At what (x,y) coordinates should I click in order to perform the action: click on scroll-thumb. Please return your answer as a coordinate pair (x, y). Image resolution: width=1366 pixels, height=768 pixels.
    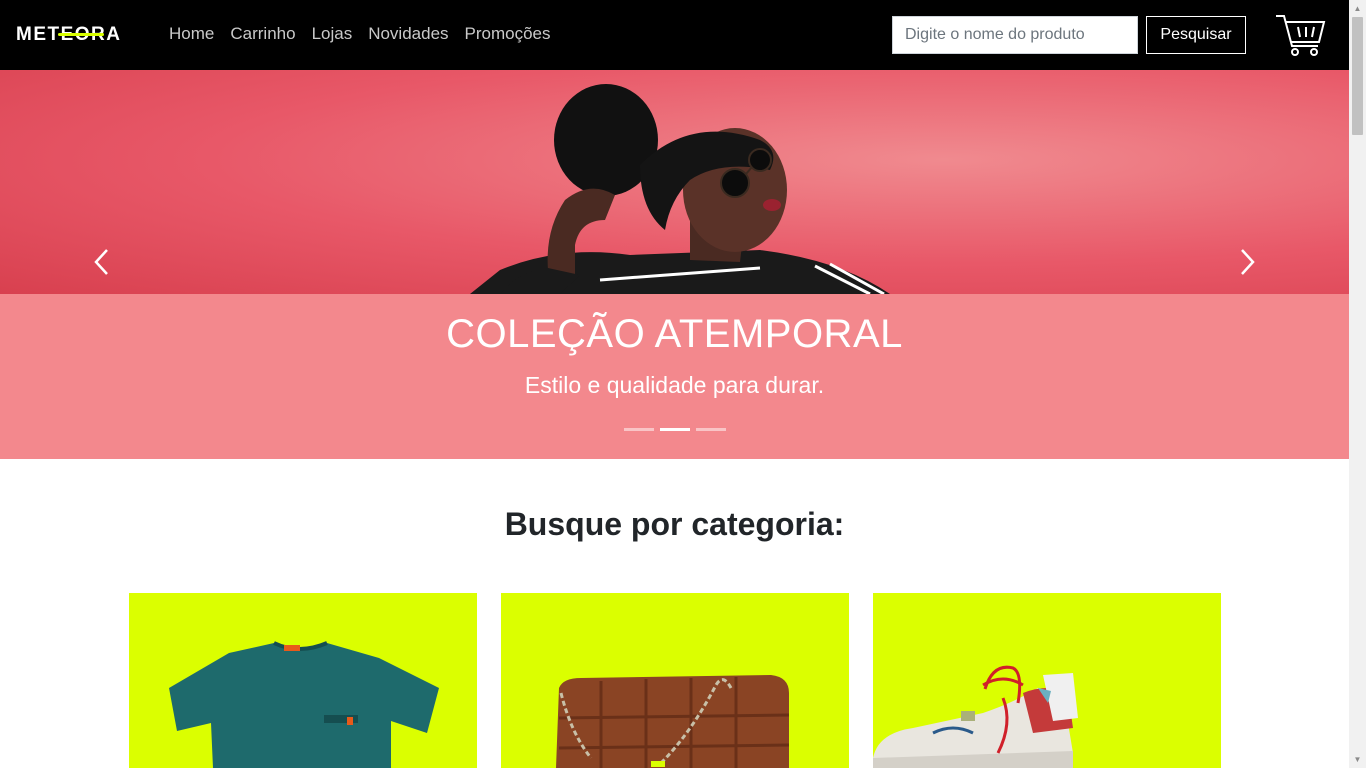
    Looking at the image, I should click on (1357, 76).